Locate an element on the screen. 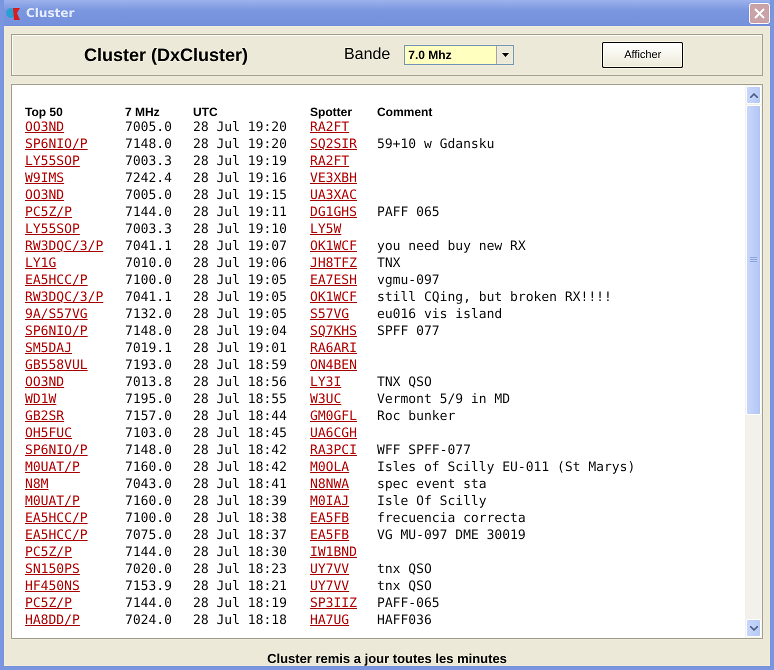 This screenshot has width=774, height=670. scrollbar is located at coordinates (753, 361).